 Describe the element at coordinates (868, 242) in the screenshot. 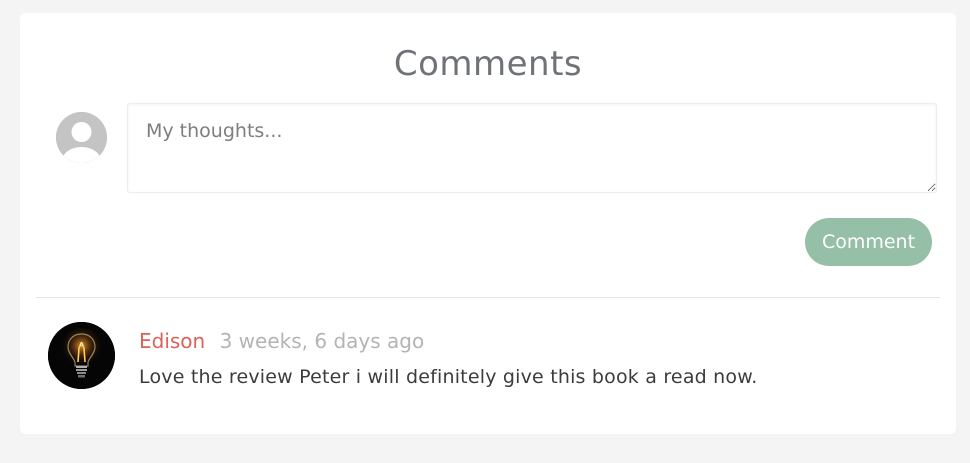

I see `comment-submit-button: Comment` at that location.